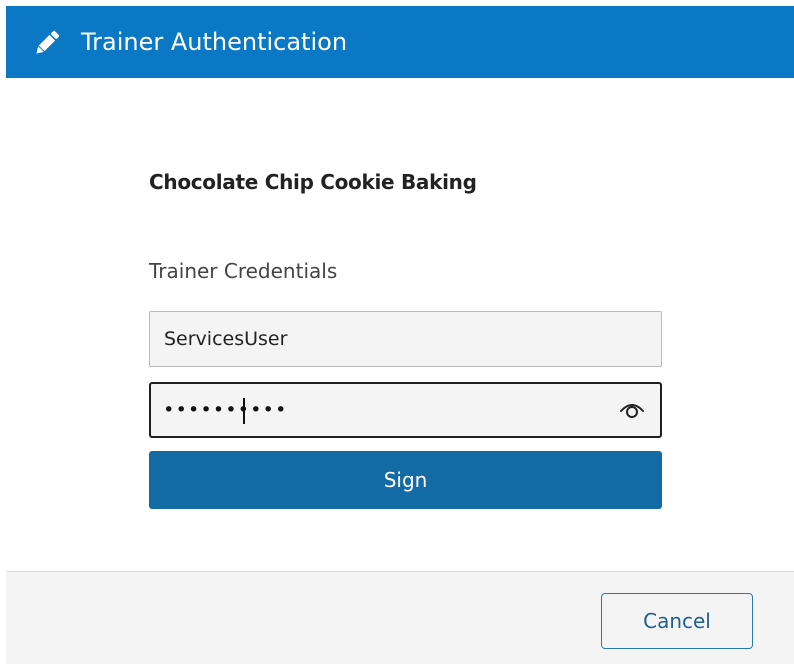 The image size is (794, 664). I want to click on username-field, so click(405, 339).